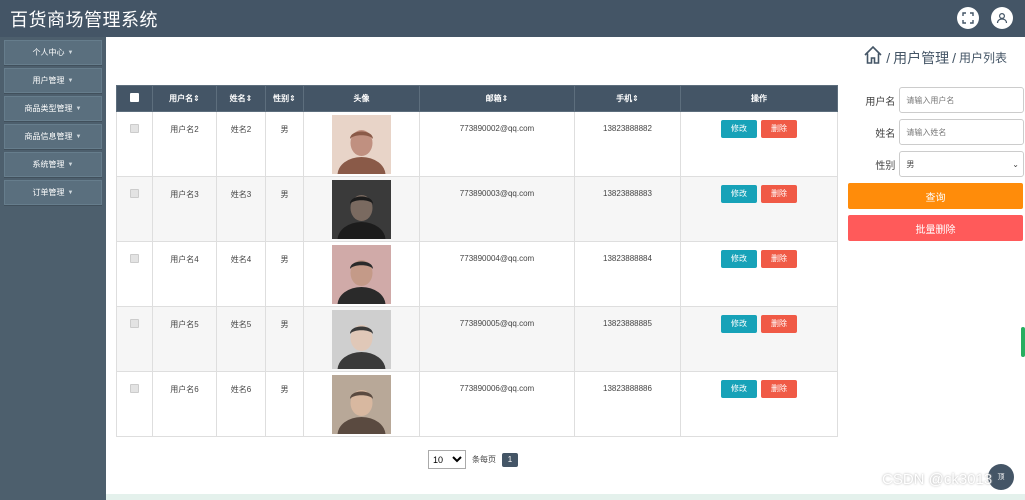 The image size is (1025, 500). What do you see at coordinates (184, 98) in the screenshot?
I see `column-header-username: 用户名⇕` at bounding box center [184, 98].